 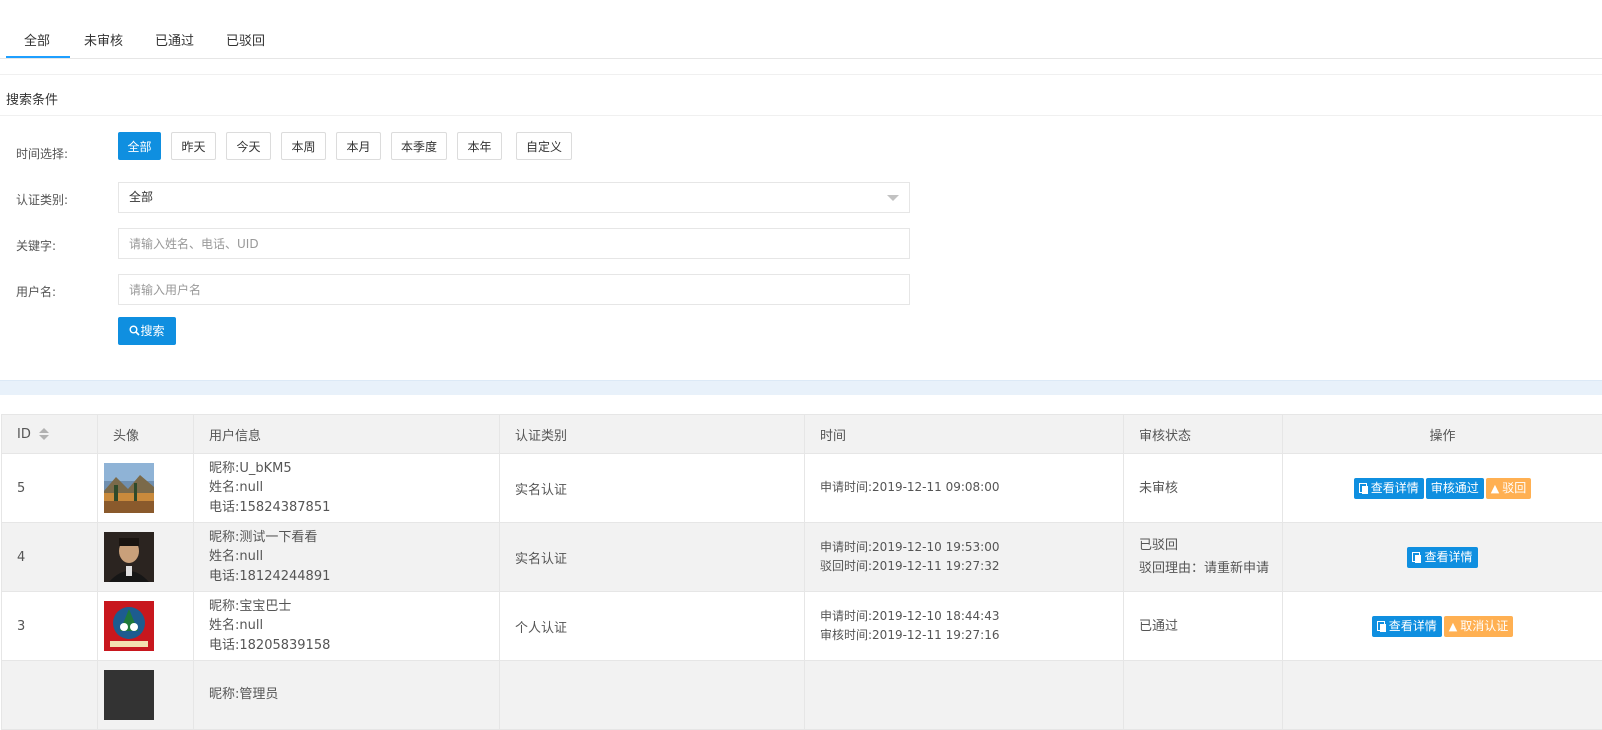 What do you see at coordinates (44, 434) in the screenshot?
I see `sort-icon` at bounding box center [44, 434].